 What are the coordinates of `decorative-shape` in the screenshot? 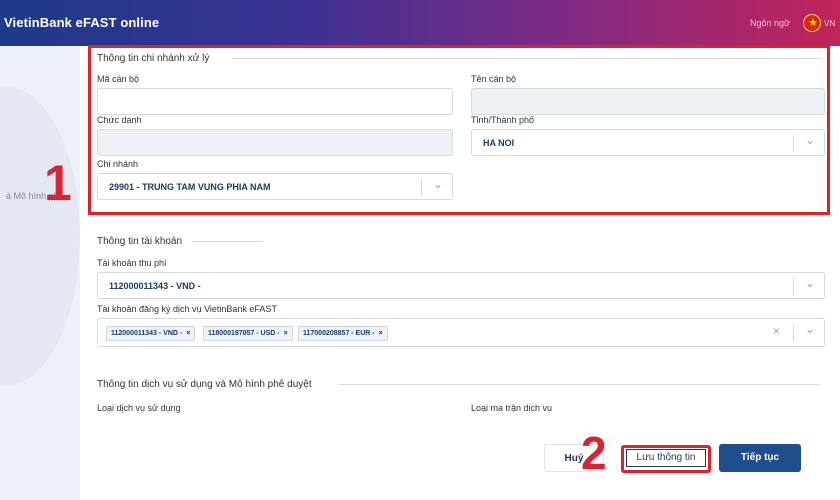 It's located at (40, 236).